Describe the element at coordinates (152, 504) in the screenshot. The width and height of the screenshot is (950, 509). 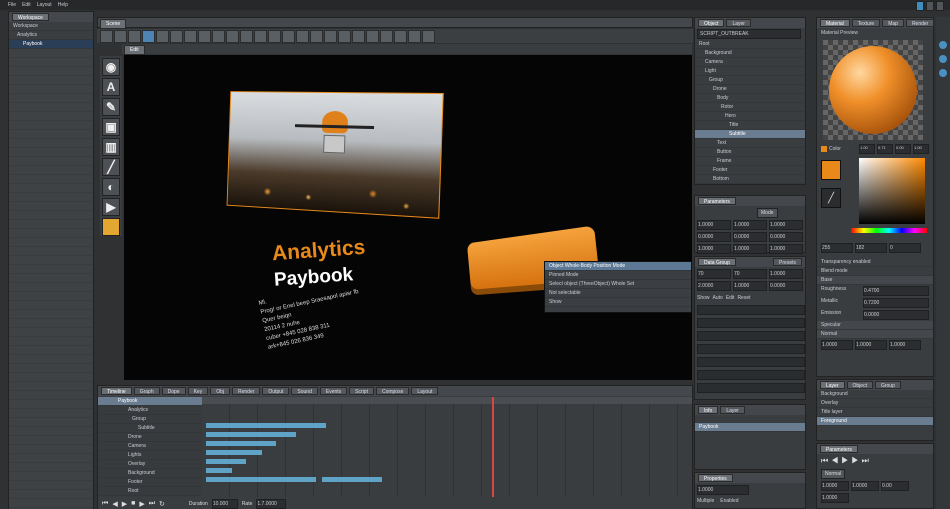
I see `to-end-icon: ⏭` at that location.